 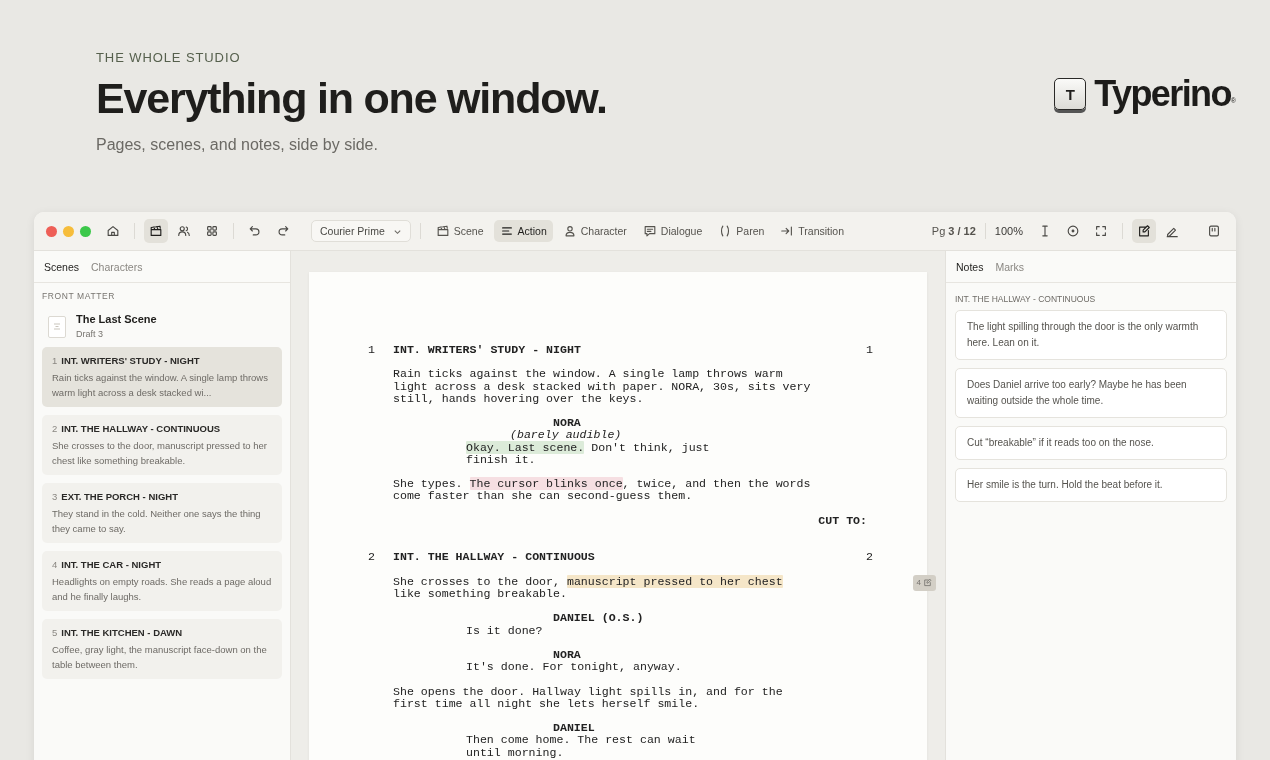 I want to click on scene-number: 3, so click(x=55, y=496).